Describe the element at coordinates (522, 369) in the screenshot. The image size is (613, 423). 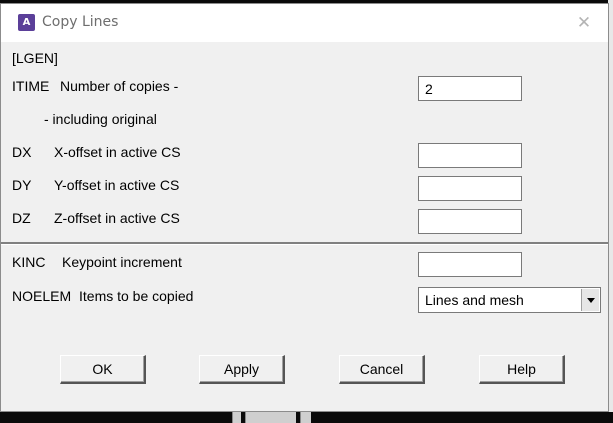
I see `help-button: Help` at that location.